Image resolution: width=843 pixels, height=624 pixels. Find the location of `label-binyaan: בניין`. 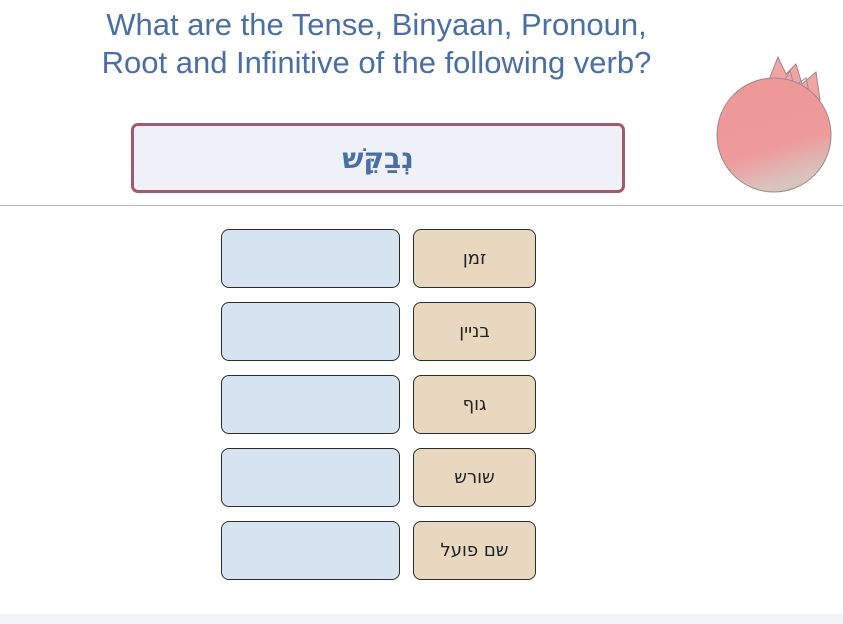

label-binyaan: בניין is located at coordinates (474, 331).